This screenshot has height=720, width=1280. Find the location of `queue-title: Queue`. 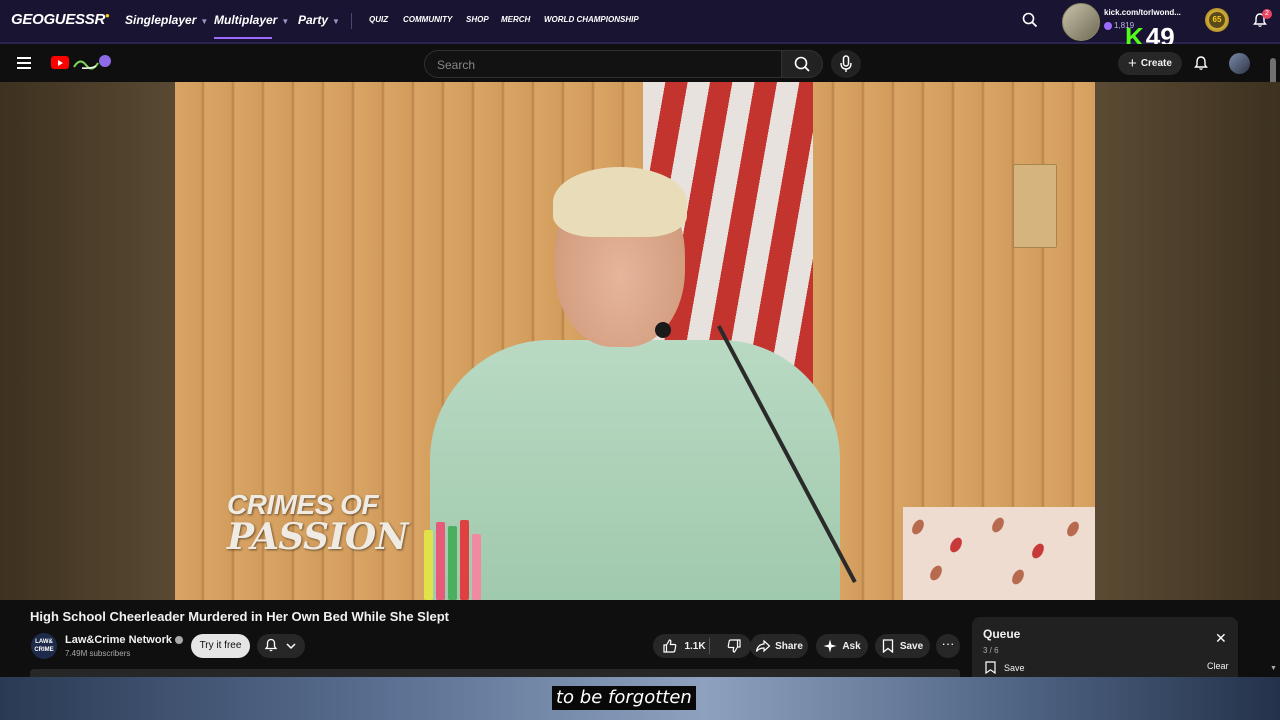

queue-title: Queue is located at coordinates (1002, 634).